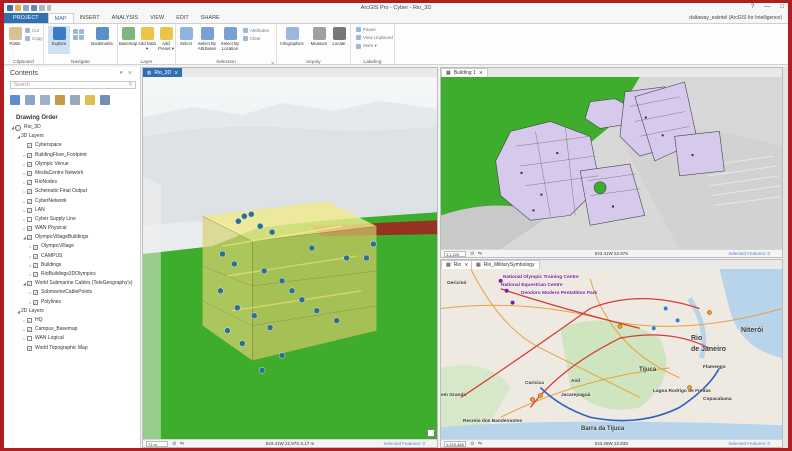  Describe the element at coordinates (72, 191) in the screenshot. I see `layer-item: ▹ ✓ Schematic Final Output` at that location.